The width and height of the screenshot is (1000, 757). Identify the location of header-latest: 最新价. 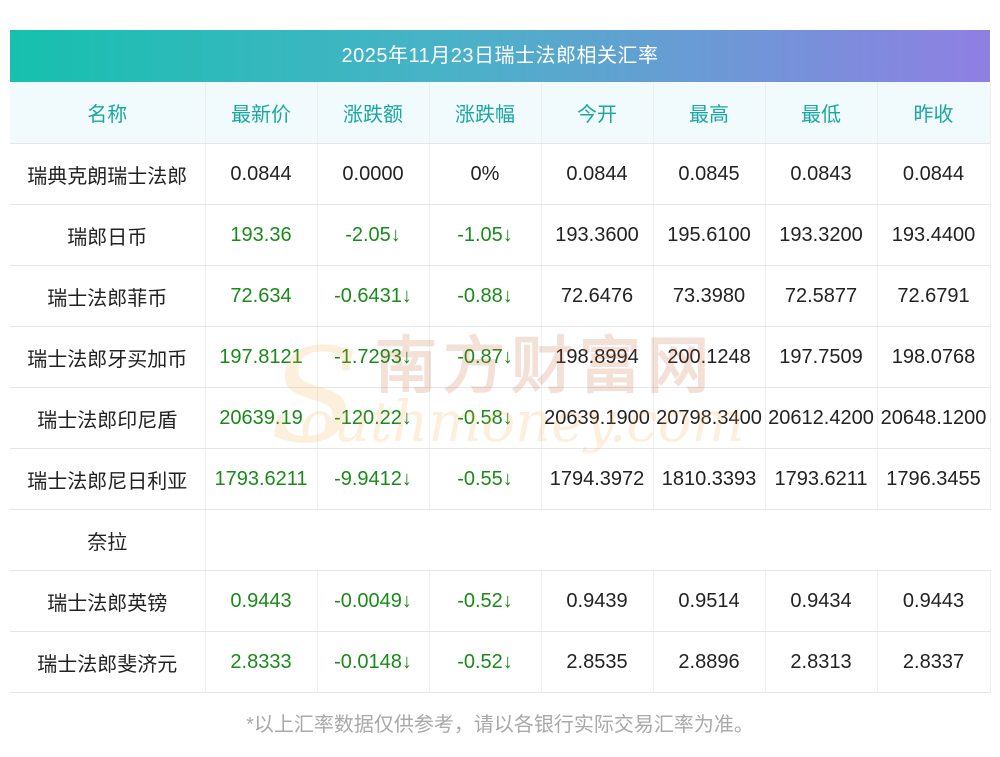
(261, 113).